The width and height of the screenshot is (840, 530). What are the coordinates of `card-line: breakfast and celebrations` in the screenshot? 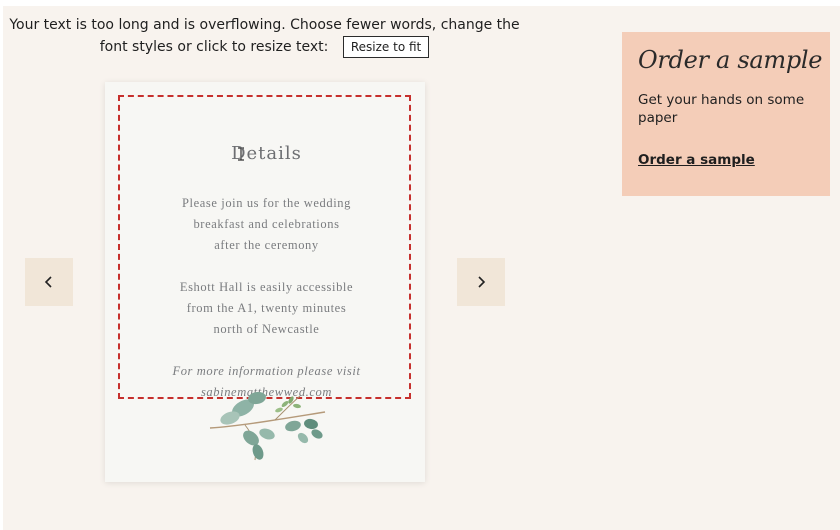 It's located at (266, 224).